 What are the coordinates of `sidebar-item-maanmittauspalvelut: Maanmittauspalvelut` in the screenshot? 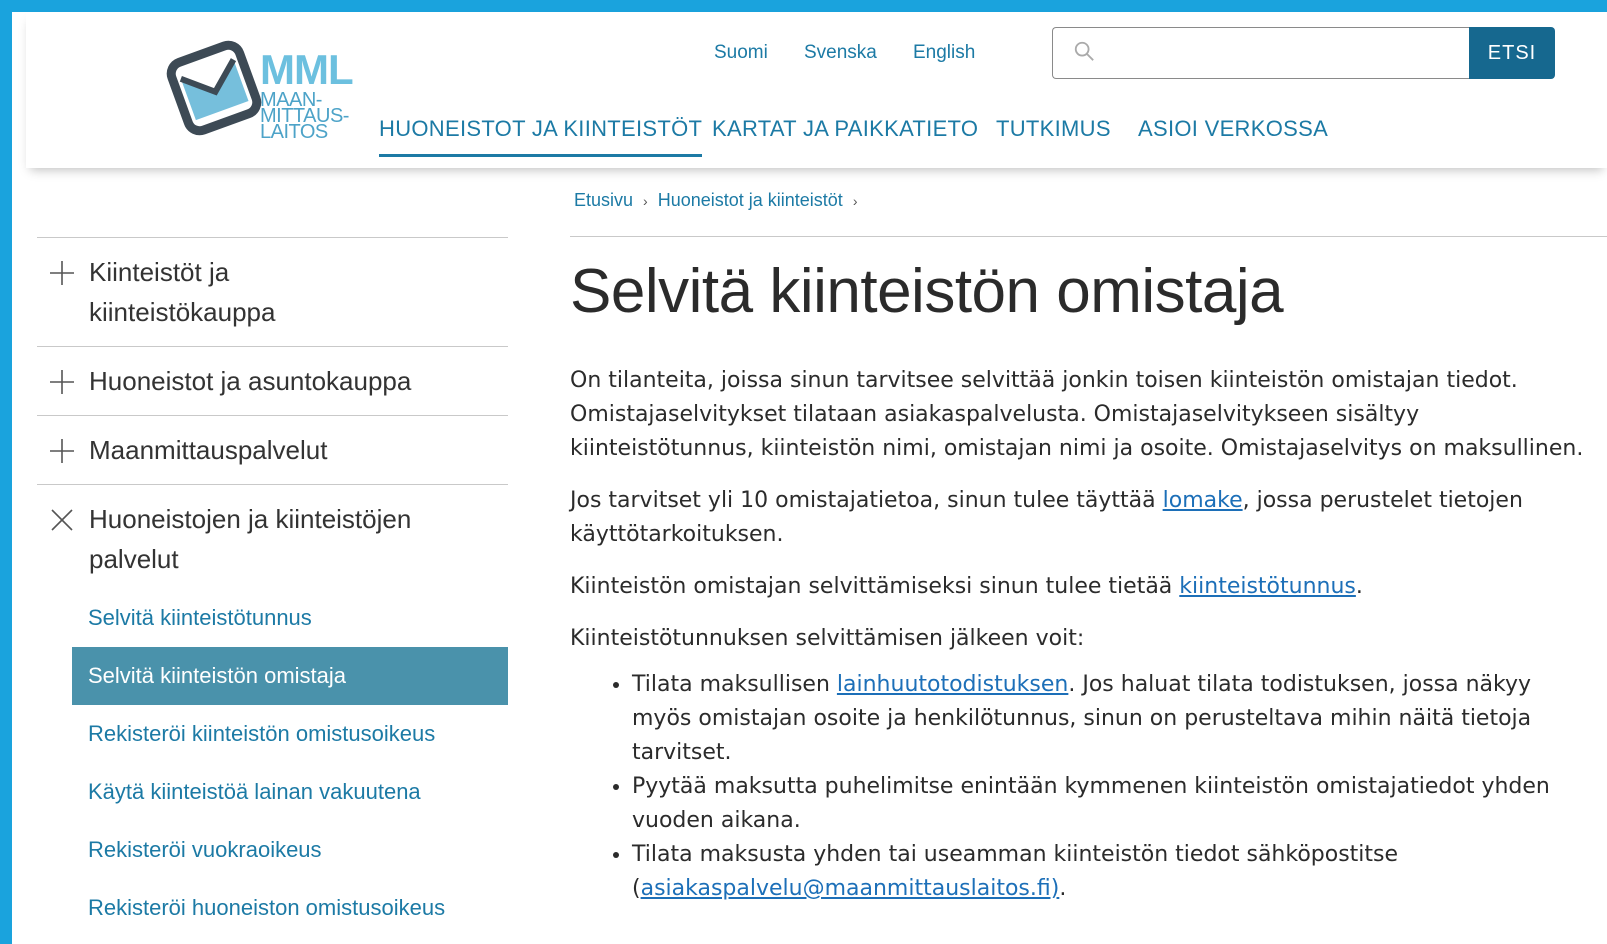 It's located at (272, 449).